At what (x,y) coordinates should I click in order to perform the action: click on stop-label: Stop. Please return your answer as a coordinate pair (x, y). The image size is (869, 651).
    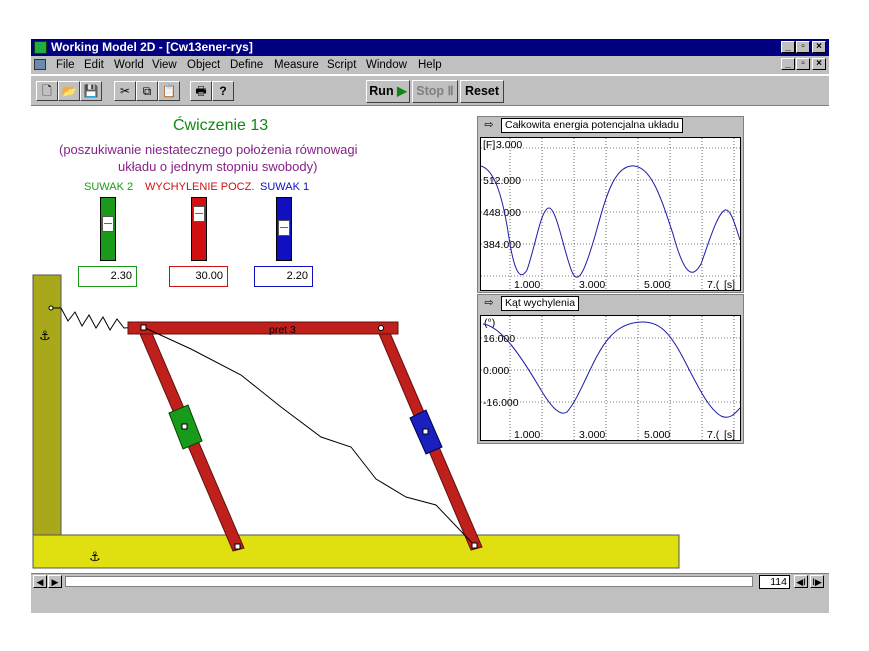
    Looking at the image, I should click on (430, 91).